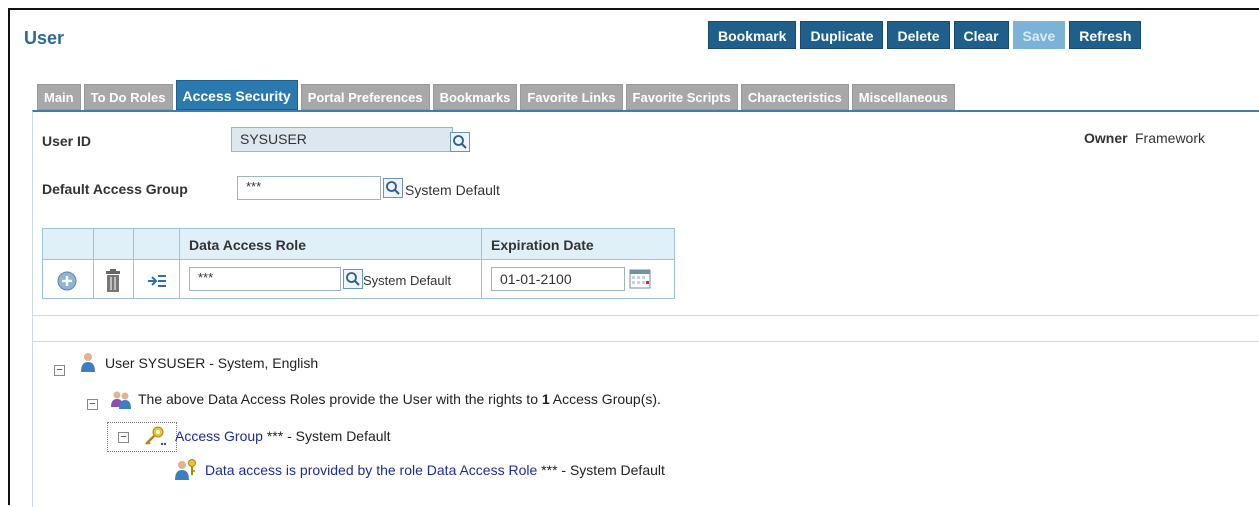  What do you see at coordinates (128, 97) in the screenshot?
I see `tab-to-do-roles: To Do Roles` at bounding box center [128, 97].